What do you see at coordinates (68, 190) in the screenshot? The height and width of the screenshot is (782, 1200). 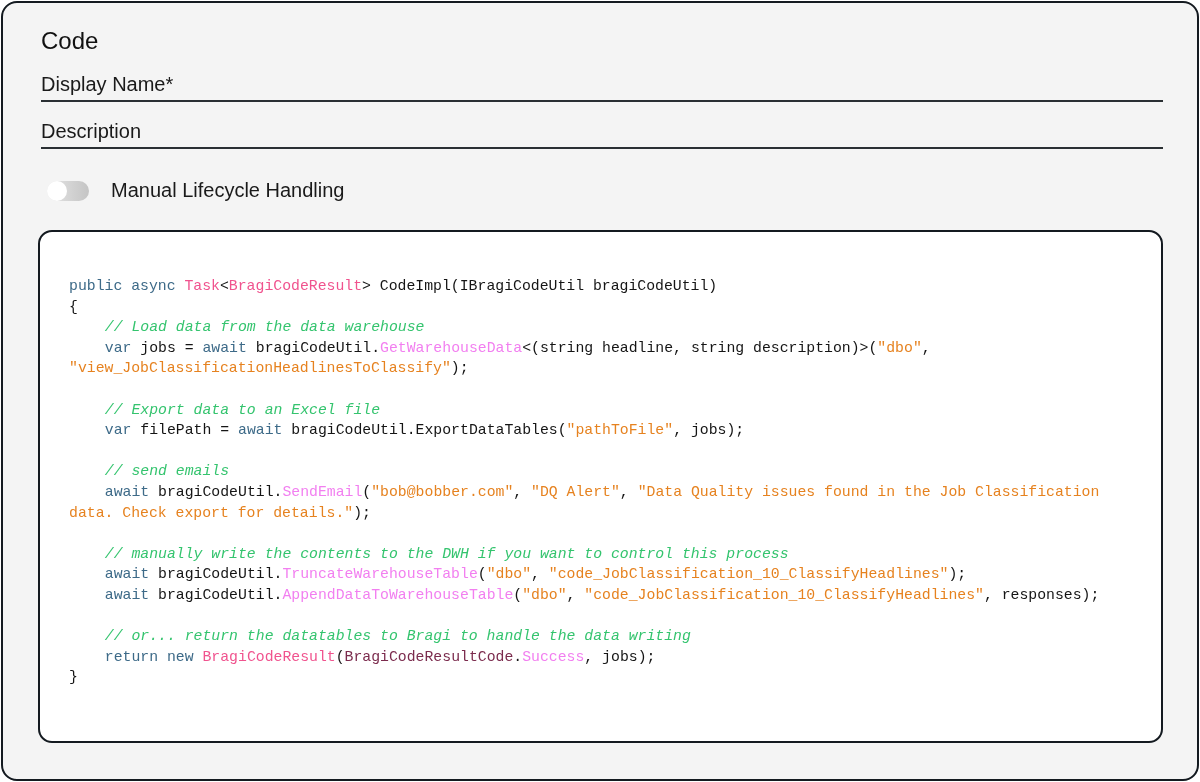 I see `toggle-switch` at bounding box center [68, 190].